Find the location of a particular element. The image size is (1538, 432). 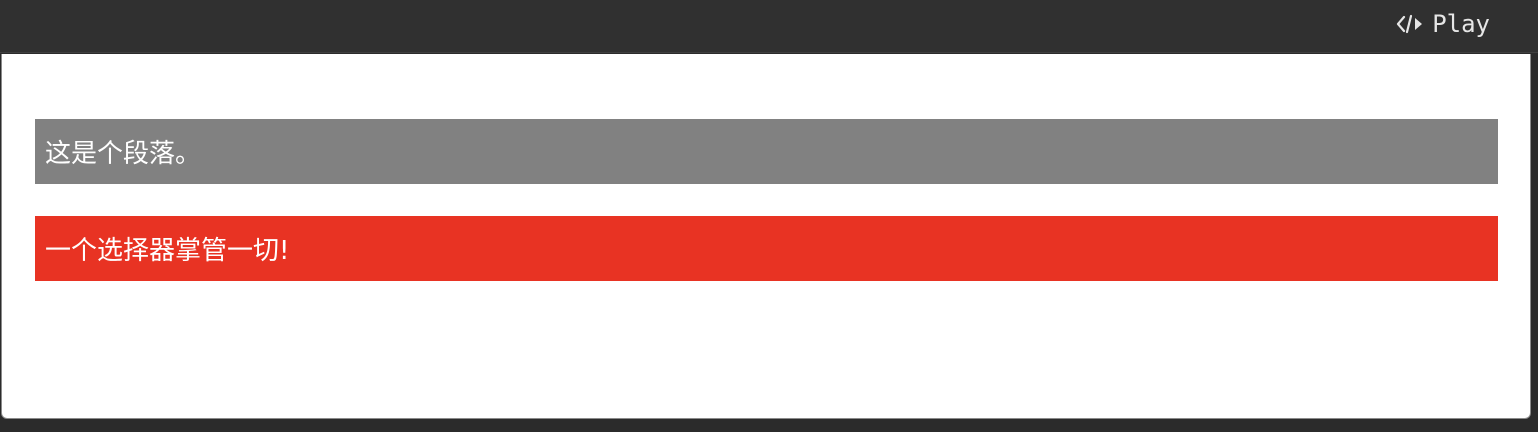

paragraph-gray: 这是个段落。 is located at coordinates (766, 151).